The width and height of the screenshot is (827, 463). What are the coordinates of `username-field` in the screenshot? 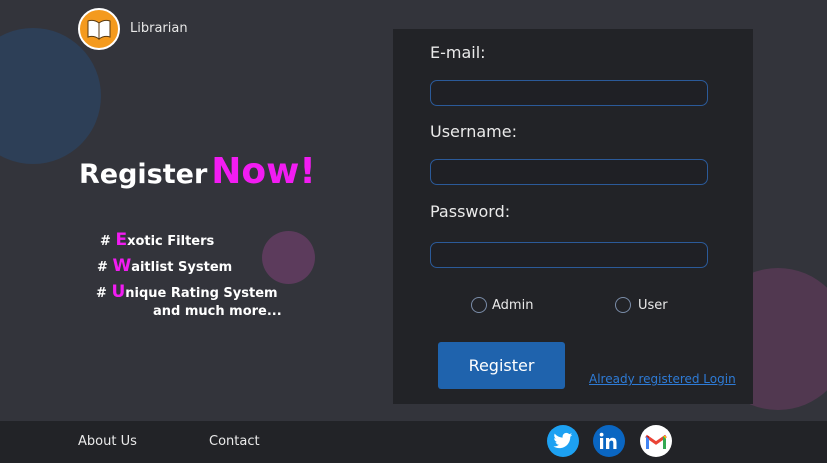 It's located at (569, 172).